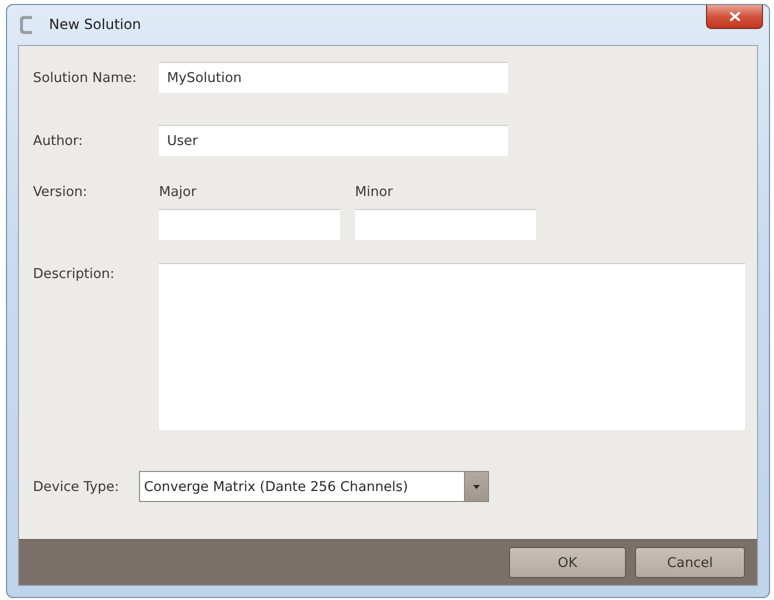 This screenshot has width=774, height=600. I want to click on major-version-field, so click(249, 224).